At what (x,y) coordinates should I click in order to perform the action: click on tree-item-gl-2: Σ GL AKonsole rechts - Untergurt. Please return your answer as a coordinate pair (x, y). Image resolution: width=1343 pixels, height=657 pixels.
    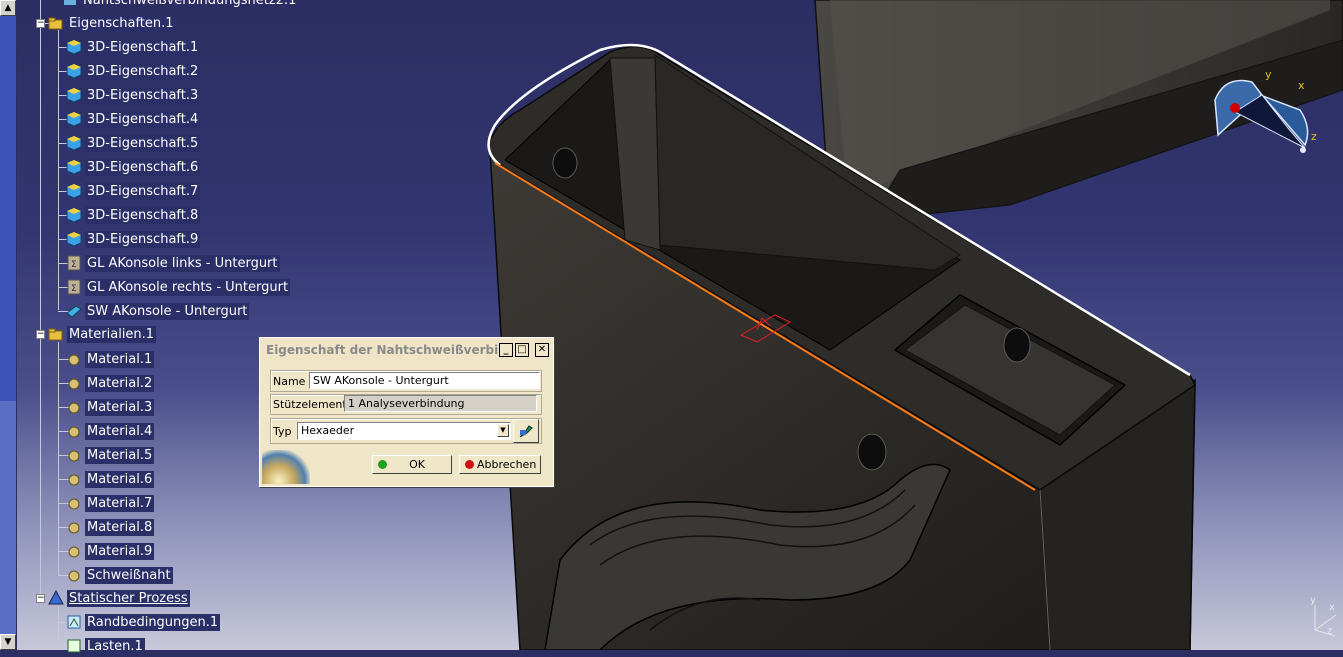
    Looking at the image, I should click on (178, 287).